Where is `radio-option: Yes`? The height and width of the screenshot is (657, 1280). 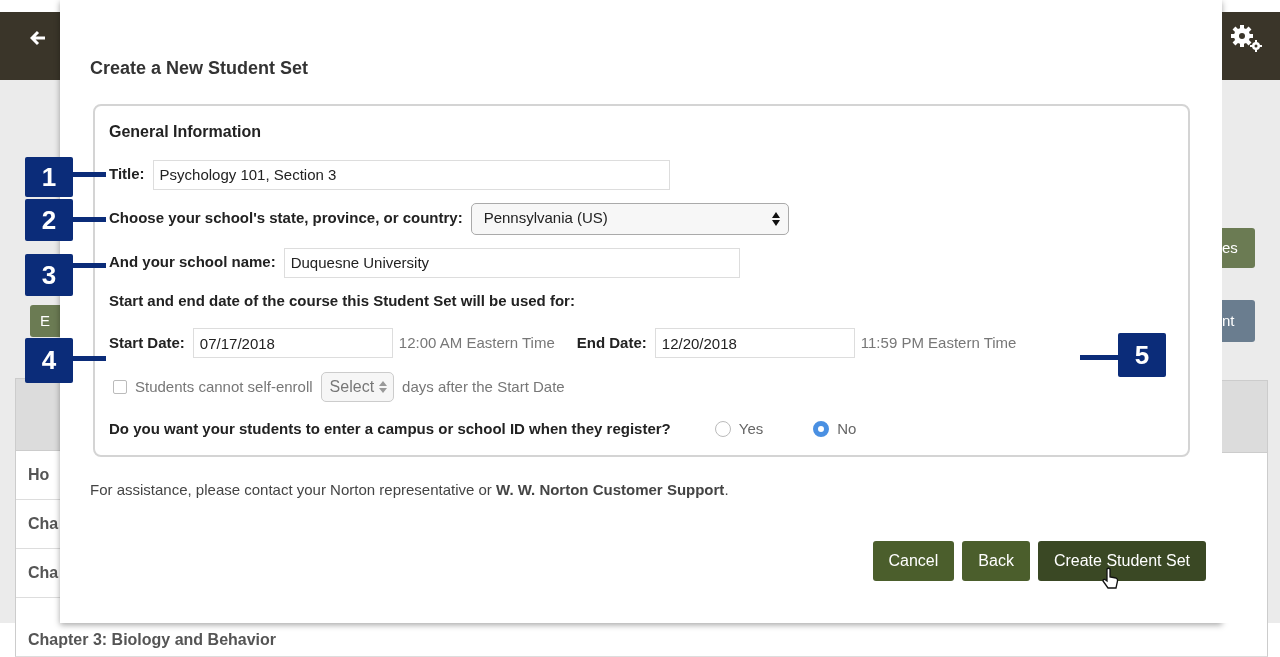
radio-option: Yes is located at coordinates (739, 429).